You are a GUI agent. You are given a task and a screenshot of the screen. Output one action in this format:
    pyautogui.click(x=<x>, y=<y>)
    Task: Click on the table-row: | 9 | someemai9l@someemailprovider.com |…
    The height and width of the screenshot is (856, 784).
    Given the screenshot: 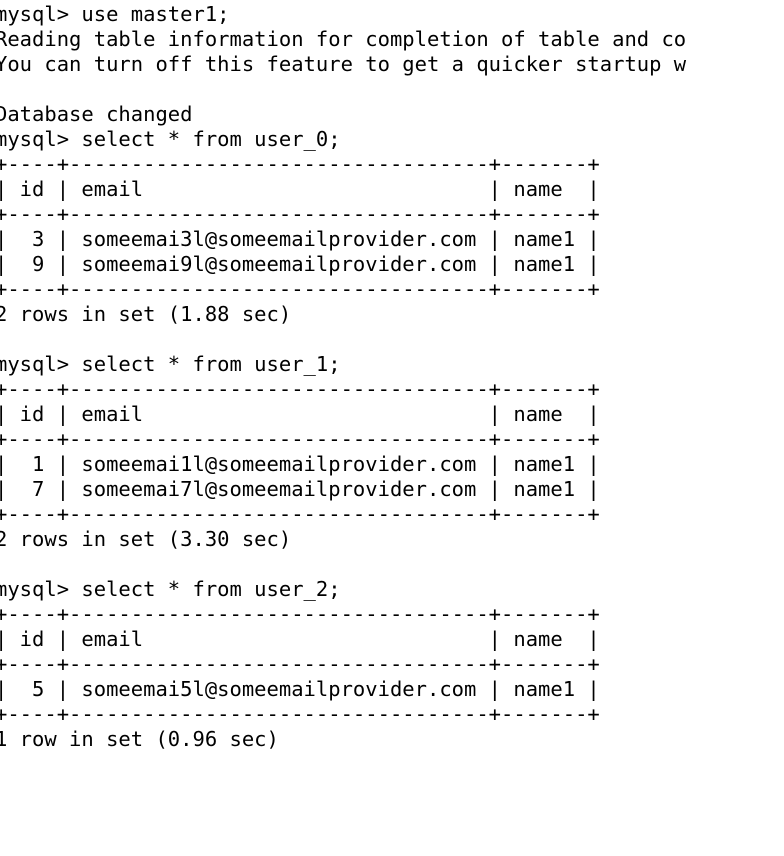 What is the action you would take?
    pyautogui.click(x=300, y=264)
    